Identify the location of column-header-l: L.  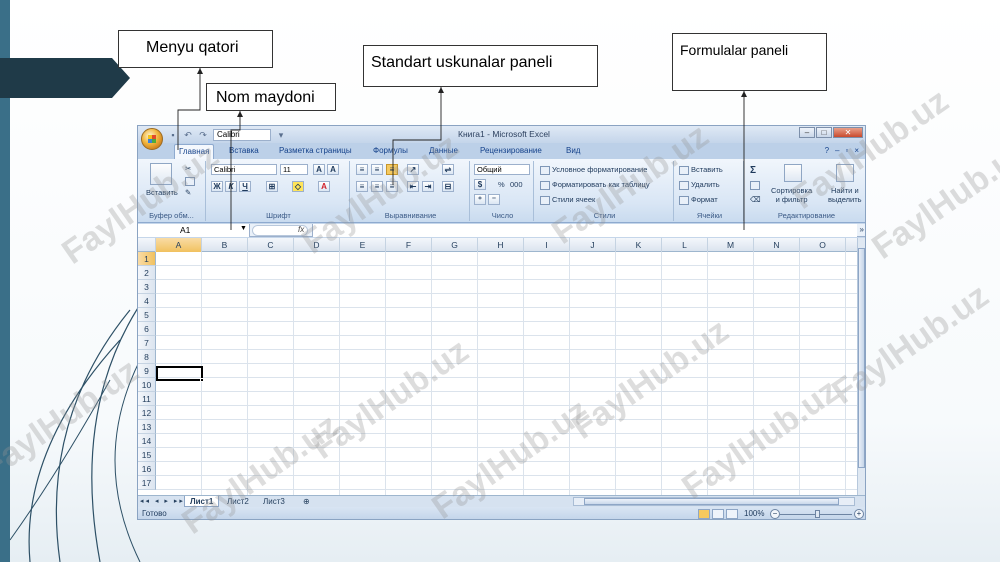
(685, 245).